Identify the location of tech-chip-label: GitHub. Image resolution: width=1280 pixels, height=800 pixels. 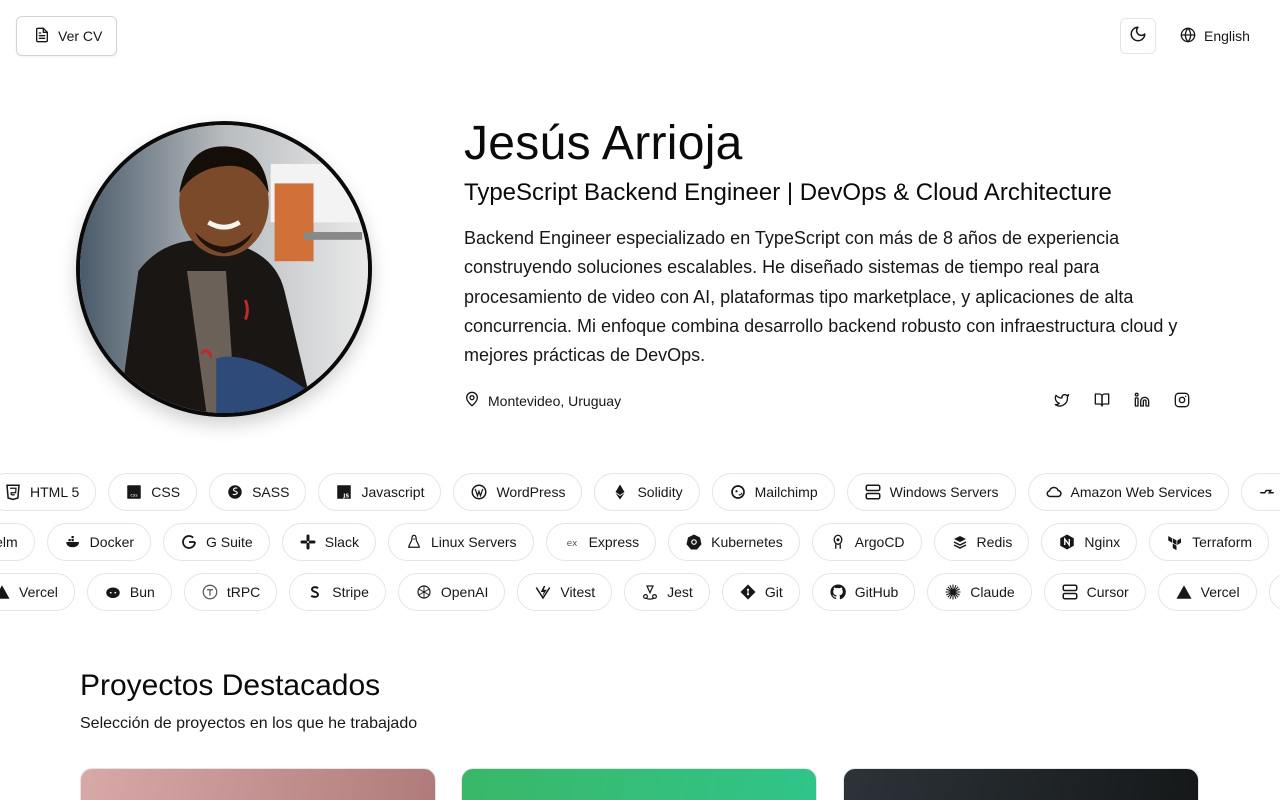
(876, 592).